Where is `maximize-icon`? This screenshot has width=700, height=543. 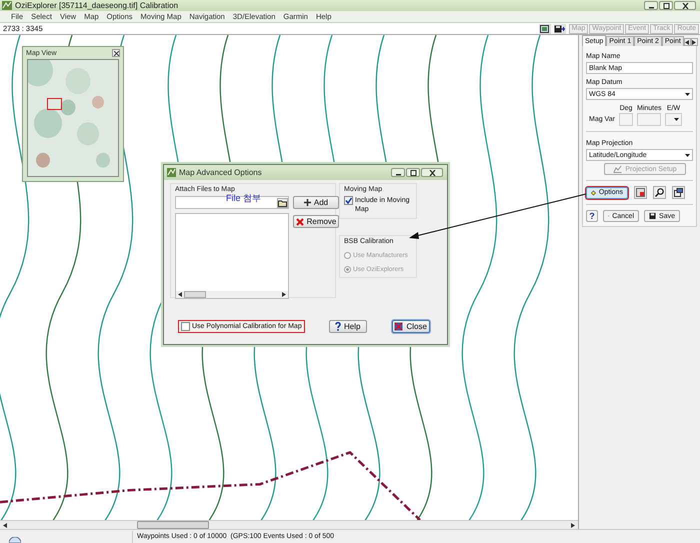
maximize-icon is located at coordinates (666, 5).